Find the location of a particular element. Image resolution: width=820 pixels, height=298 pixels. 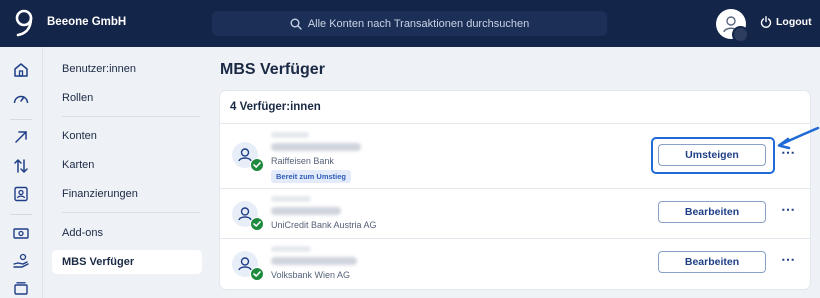

bank-name: Volksbank Wien AG is located at coordinates (311, 275).